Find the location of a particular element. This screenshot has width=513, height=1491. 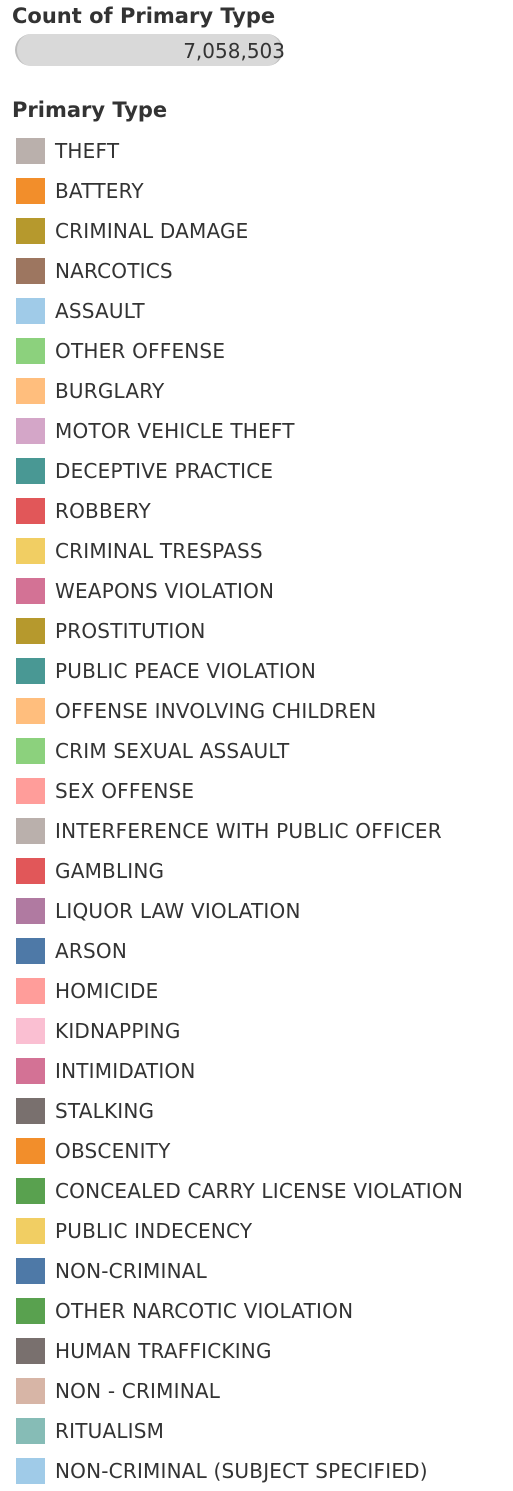

size-legend: 7,058,503 is located at coordinates (150, 51).